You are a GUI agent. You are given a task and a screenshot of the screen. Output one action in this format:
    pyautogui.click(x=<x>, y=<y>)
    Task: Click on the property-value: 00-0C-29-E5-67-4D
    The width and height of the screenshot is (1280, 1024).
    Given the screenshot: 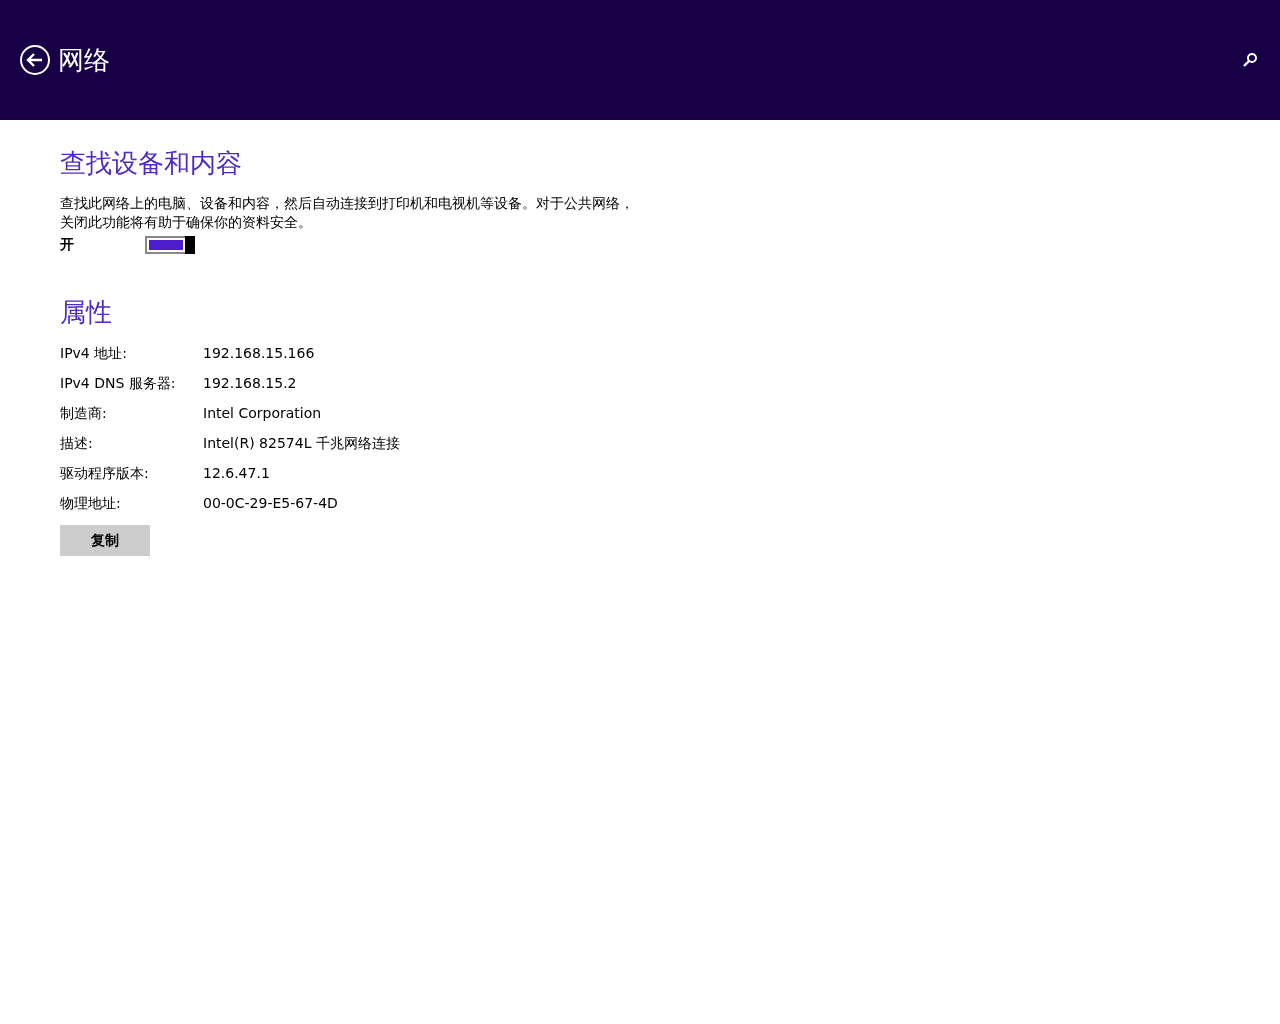 What is the action you would take?
    pyautogui.click(x=271, y=503)
    